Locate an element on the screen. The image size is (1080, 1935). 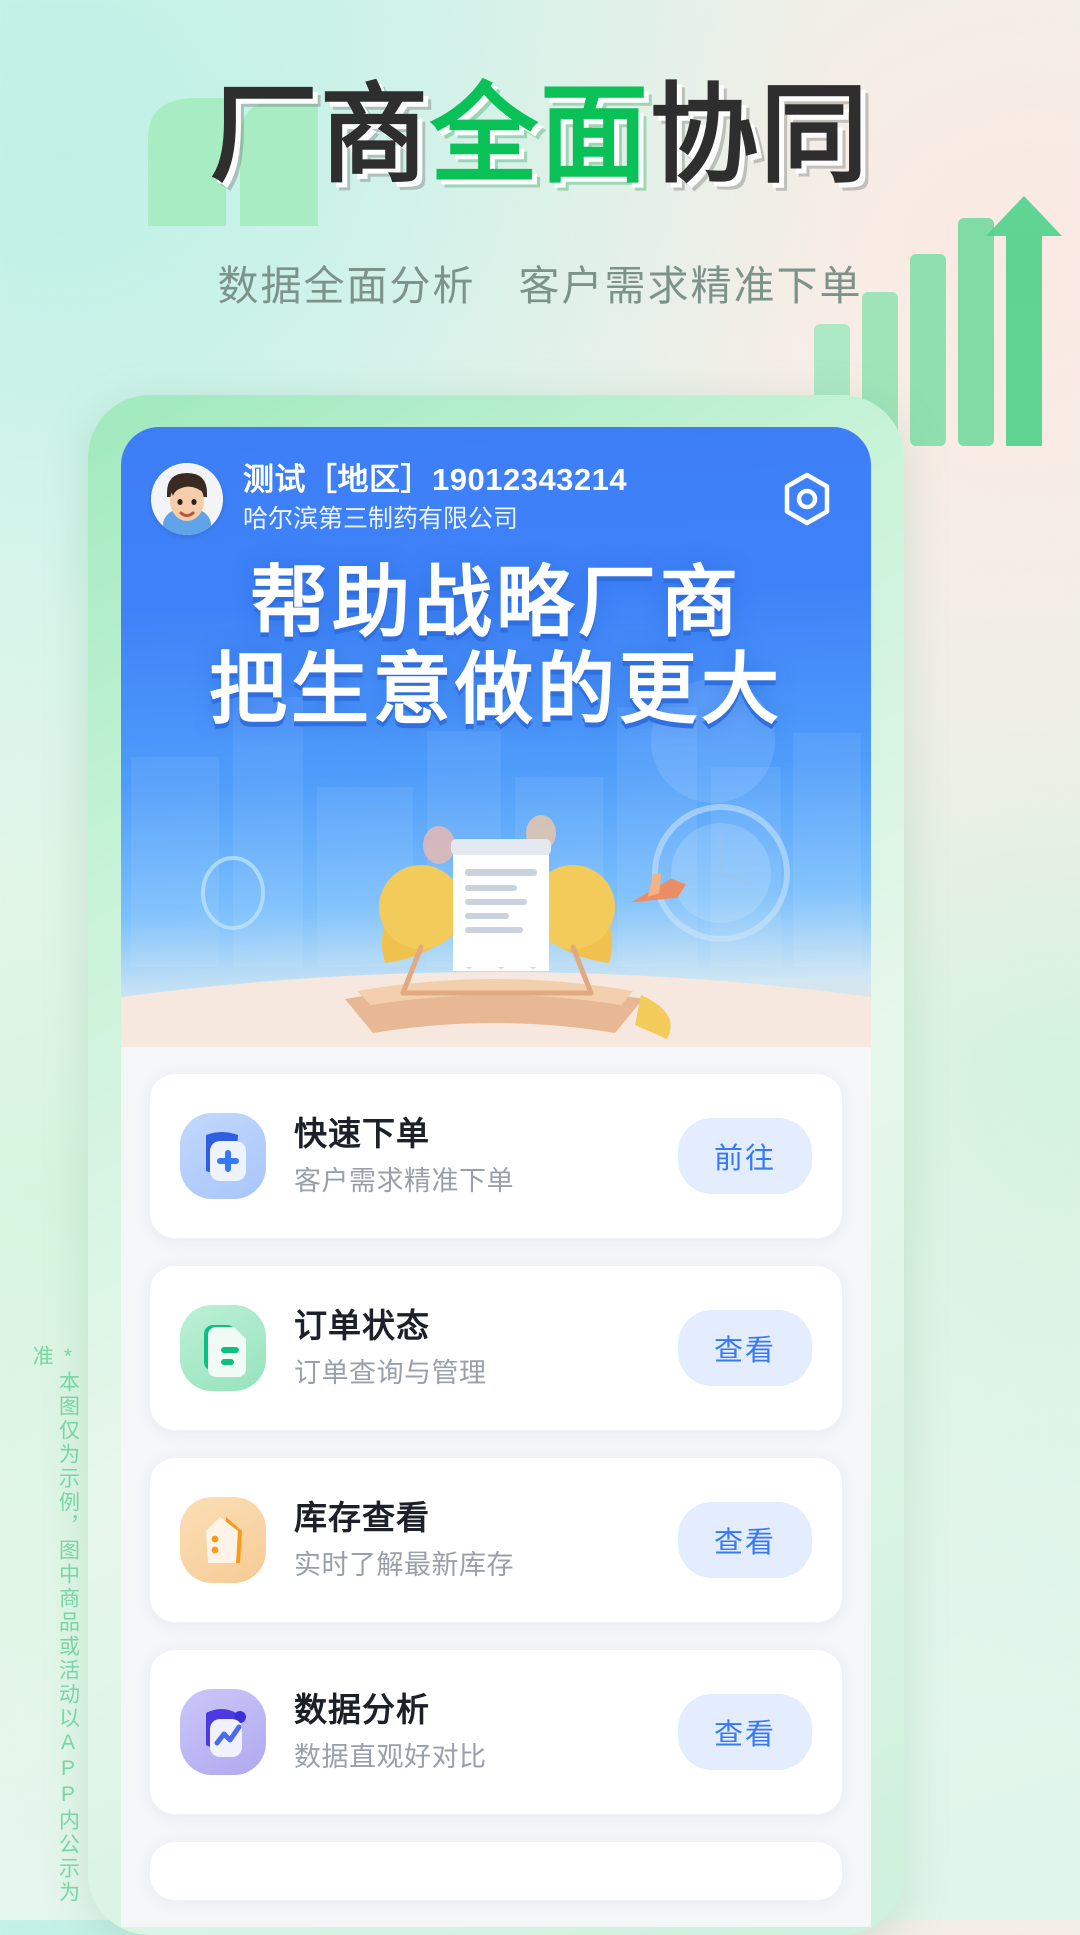
poster-subtitle: 数据全面分析 客户需求精准下单 is located at coordinates (540, 286).